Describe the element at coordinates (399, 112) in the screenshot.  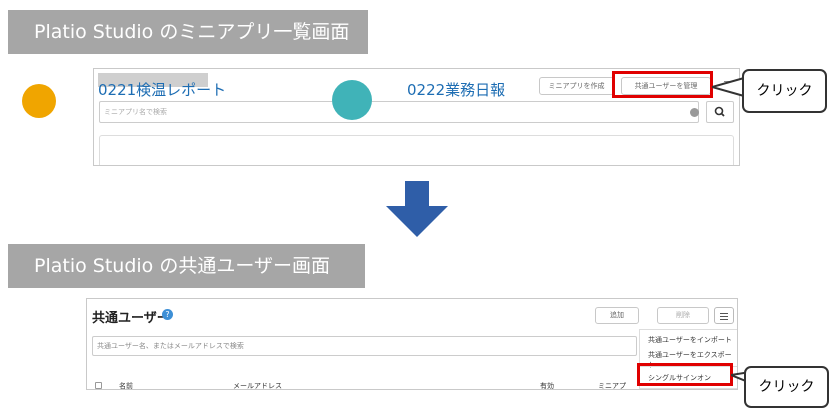
I see `mini-app-search-input: ミニアプリ名で検索` at that location.